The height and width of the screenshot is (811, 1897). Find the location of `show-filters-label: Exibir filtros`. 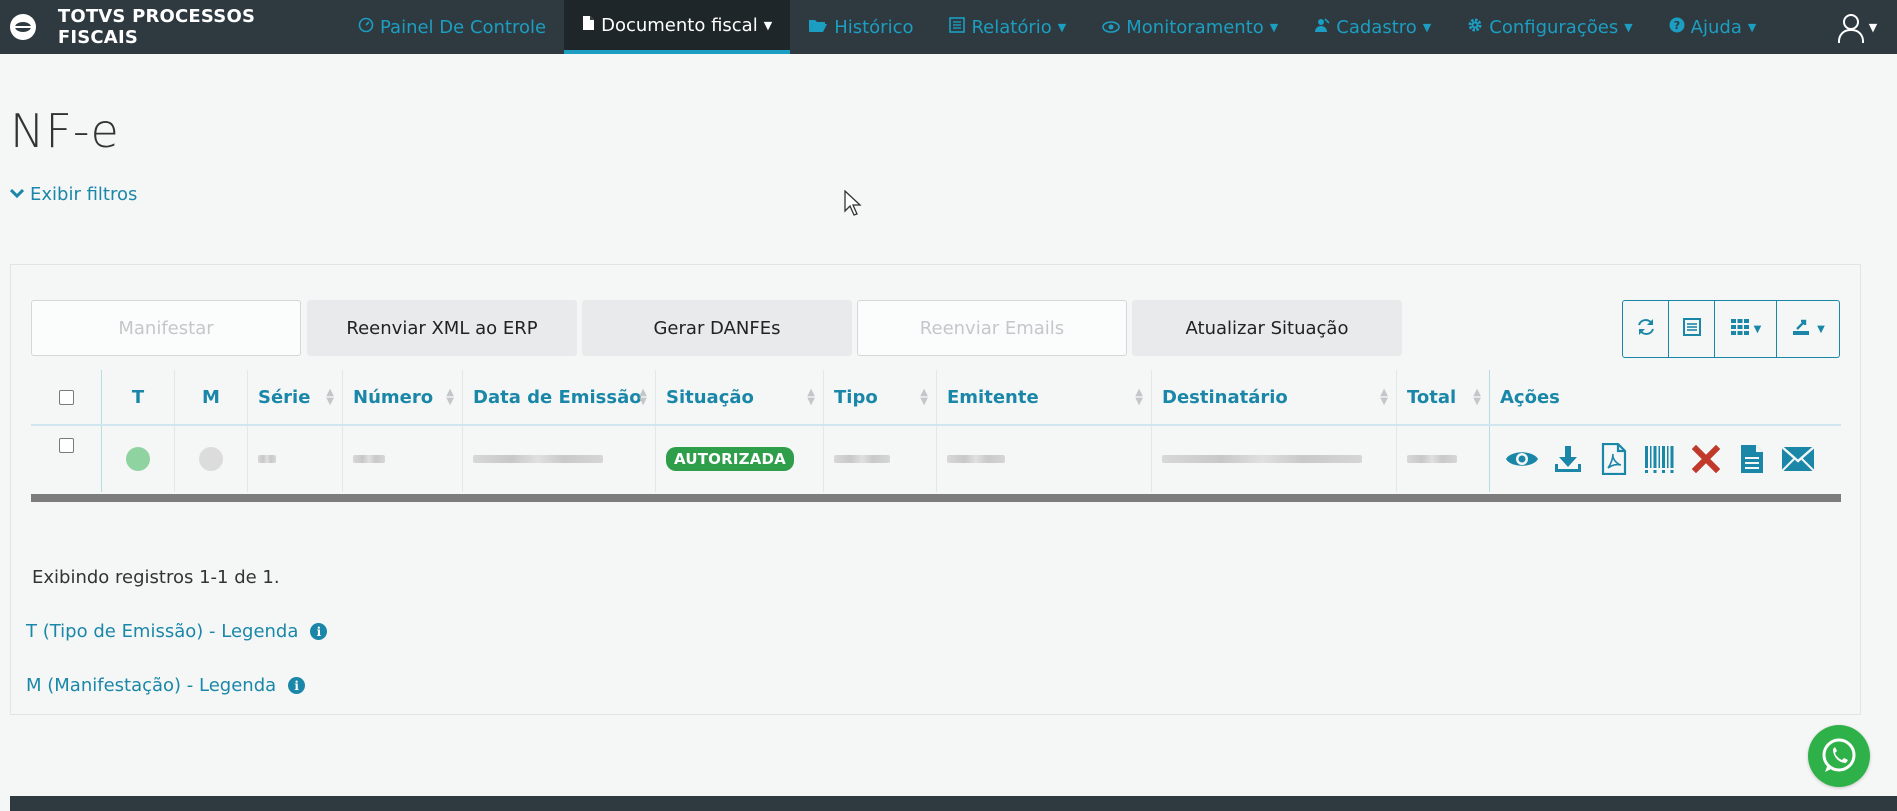

show-filters-label: Exibir filtros is located at coordinates (84, 194).